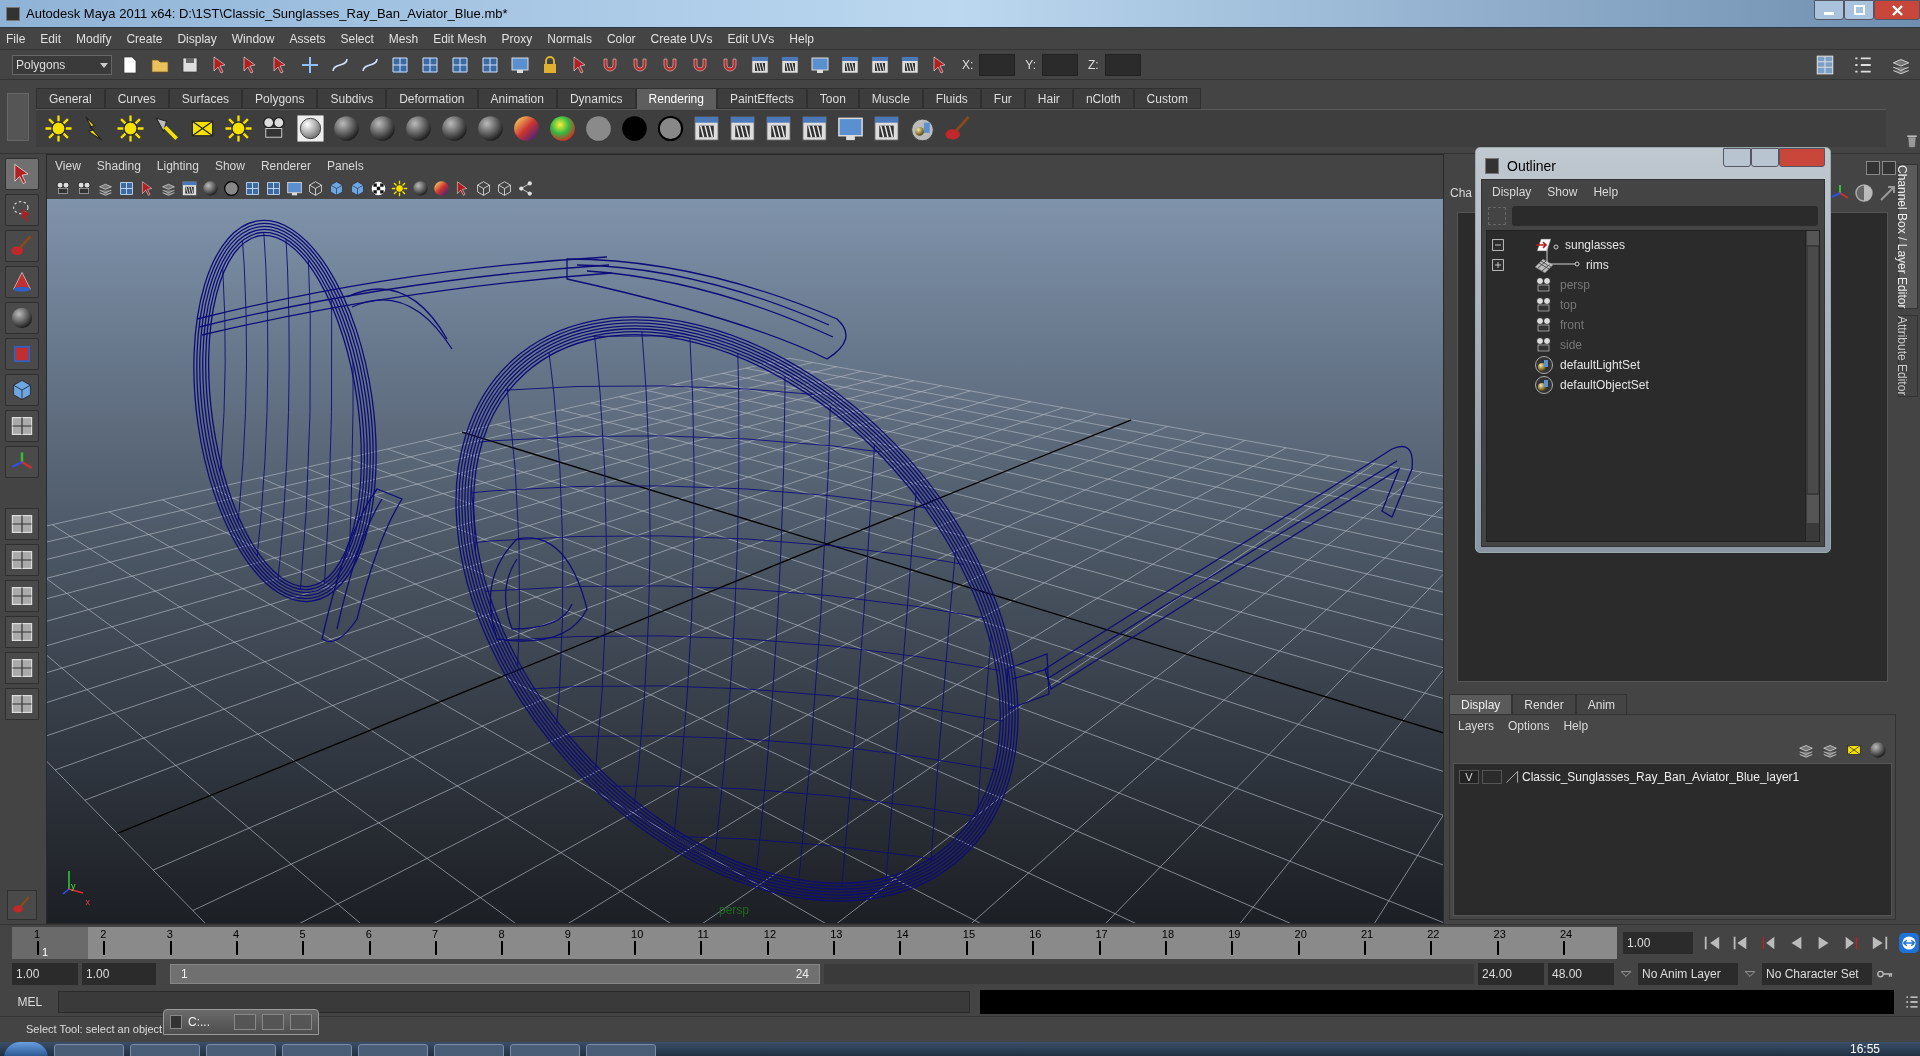 The image size is (1920, 1056). Describe the element at coordinates (70, 98) in the screenshot. I see `shelf-tab: General` at that location.